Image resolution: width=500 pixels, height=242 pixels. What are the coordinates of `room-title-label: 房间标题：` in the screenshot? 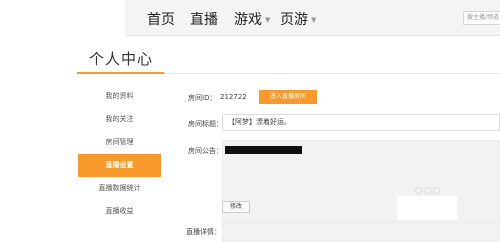 It's located at (205, 124).